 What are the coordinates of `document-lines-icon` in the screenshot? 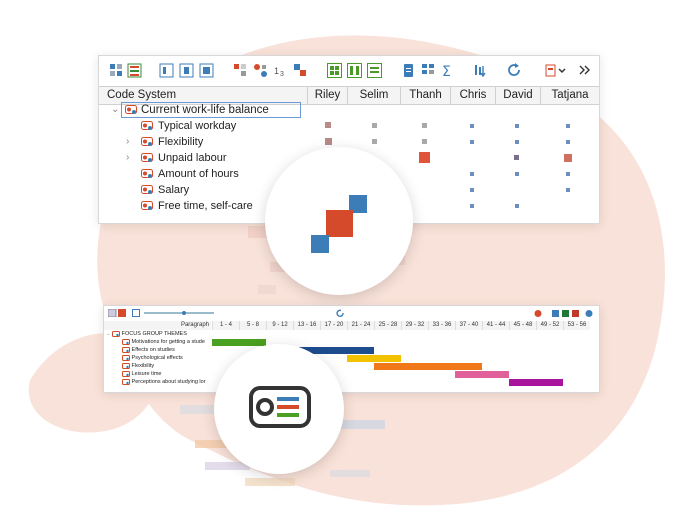 It's located at (280, 407).